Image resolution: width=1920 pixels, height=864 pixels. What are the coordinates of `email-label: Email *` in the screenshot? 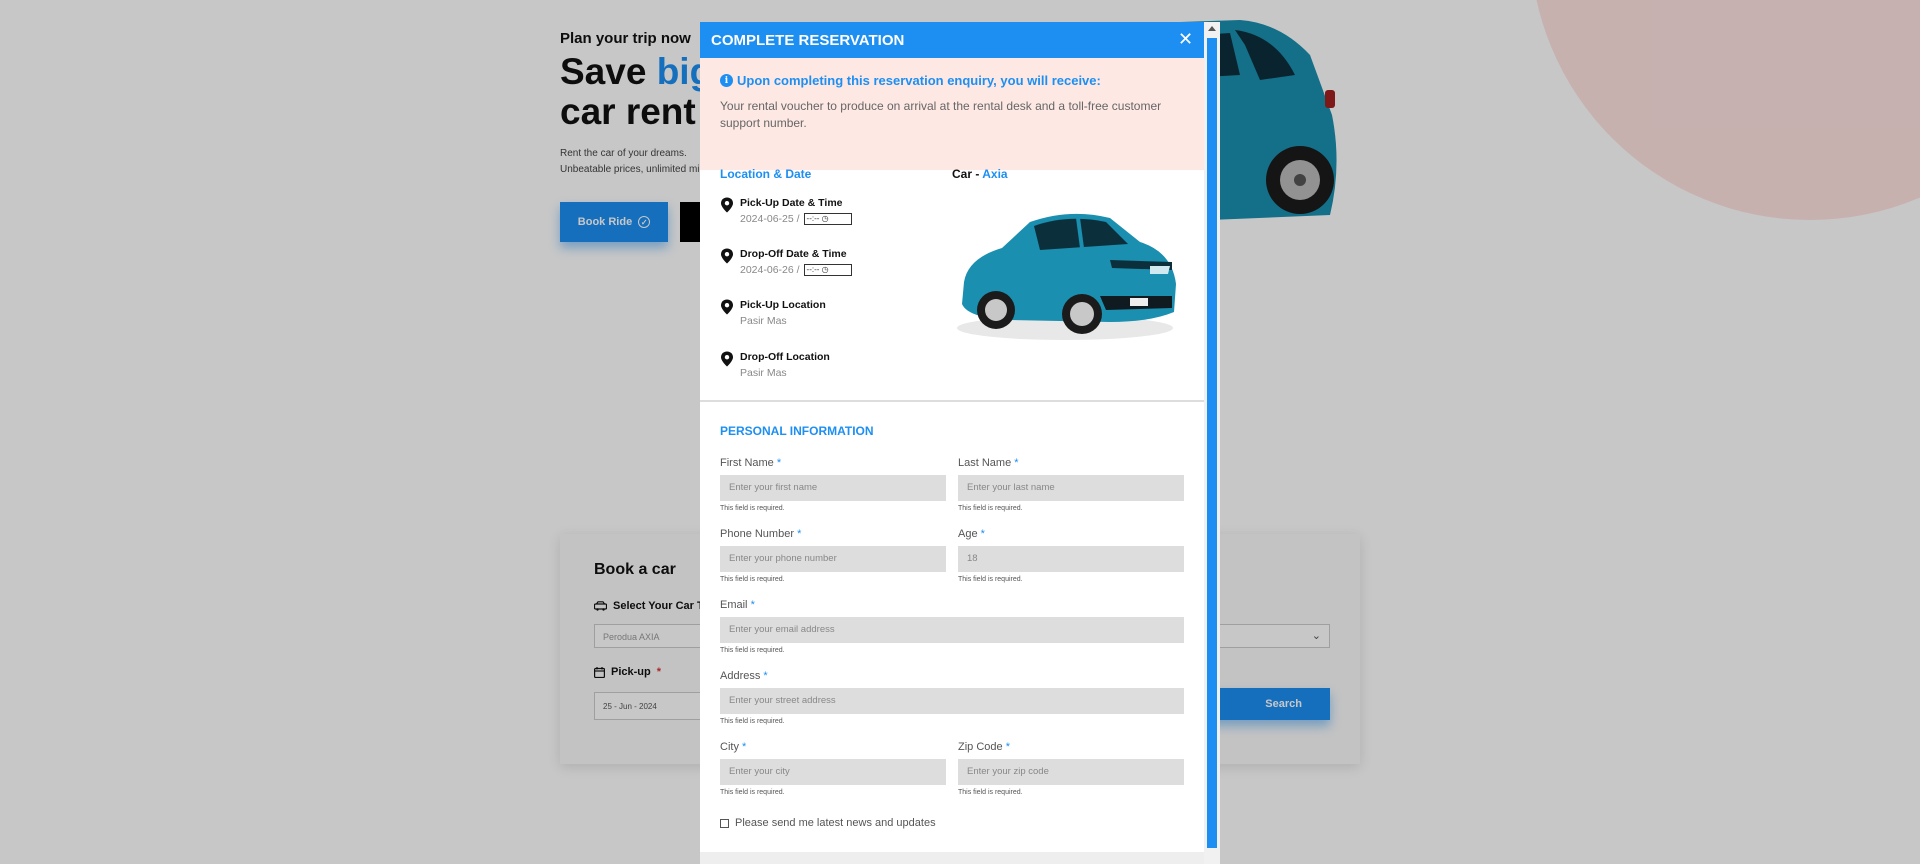 It's located at (737, 605).